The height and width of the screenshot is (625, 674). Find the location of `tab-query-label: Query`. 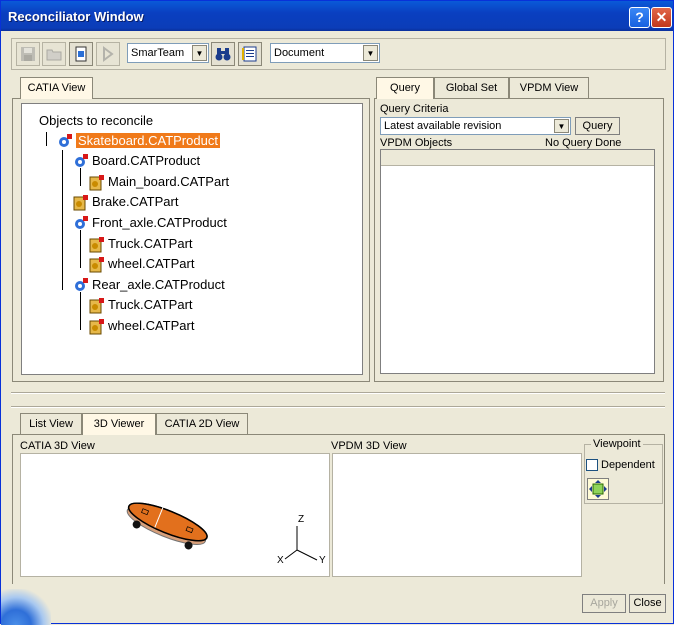

tab-query-label: Query is located at coordinates (405, 88).